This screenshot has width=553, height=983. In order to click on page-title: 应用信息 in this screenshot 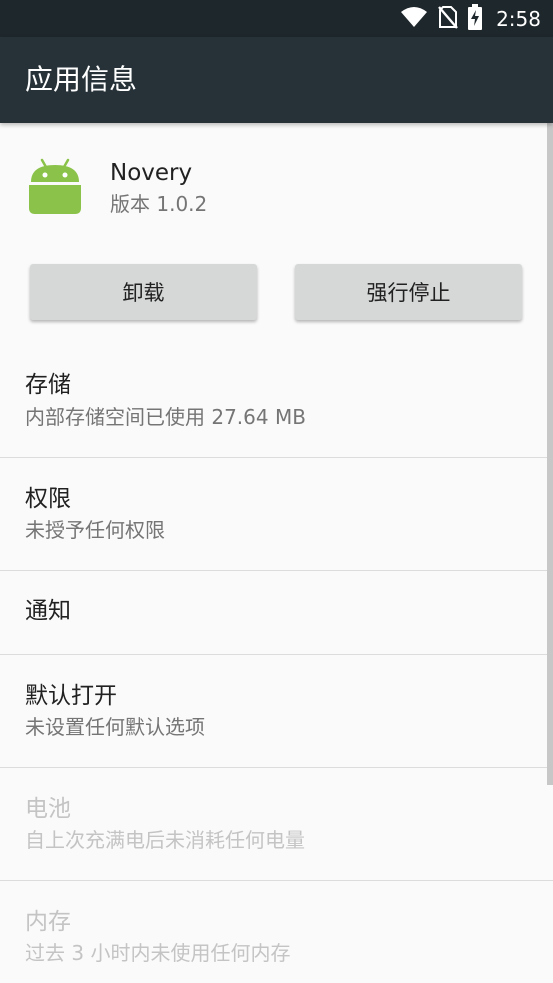, I will do `click(81, 79)`.